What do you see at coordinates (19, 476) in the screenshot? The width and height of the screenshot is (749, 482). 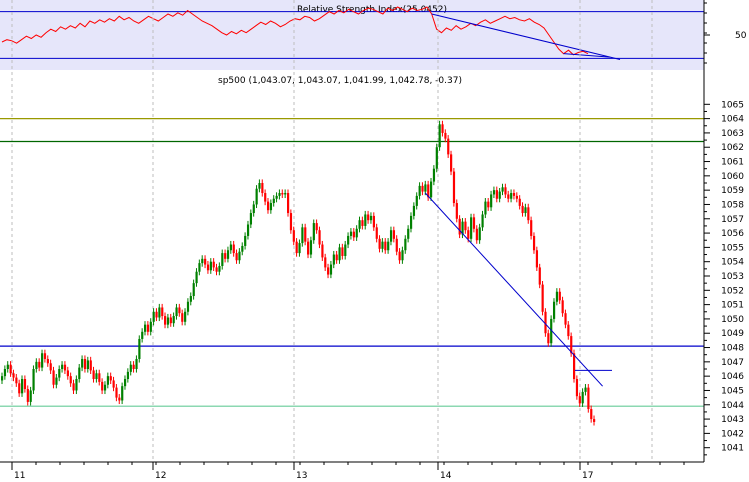 I see `price-x-tick-label: 11` at bounding box center [19, 476].